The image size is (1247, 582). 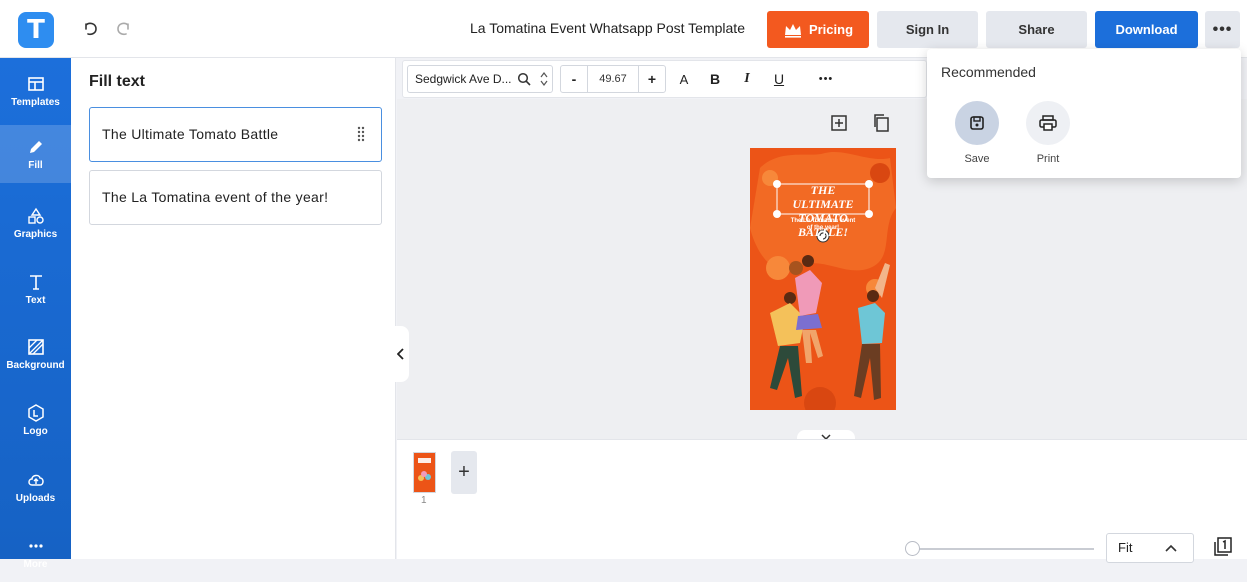 What do you see at coordinates (35, 480) in the screenshot?
I see `upload-cloud-icon` at bounding box center [35, 480].